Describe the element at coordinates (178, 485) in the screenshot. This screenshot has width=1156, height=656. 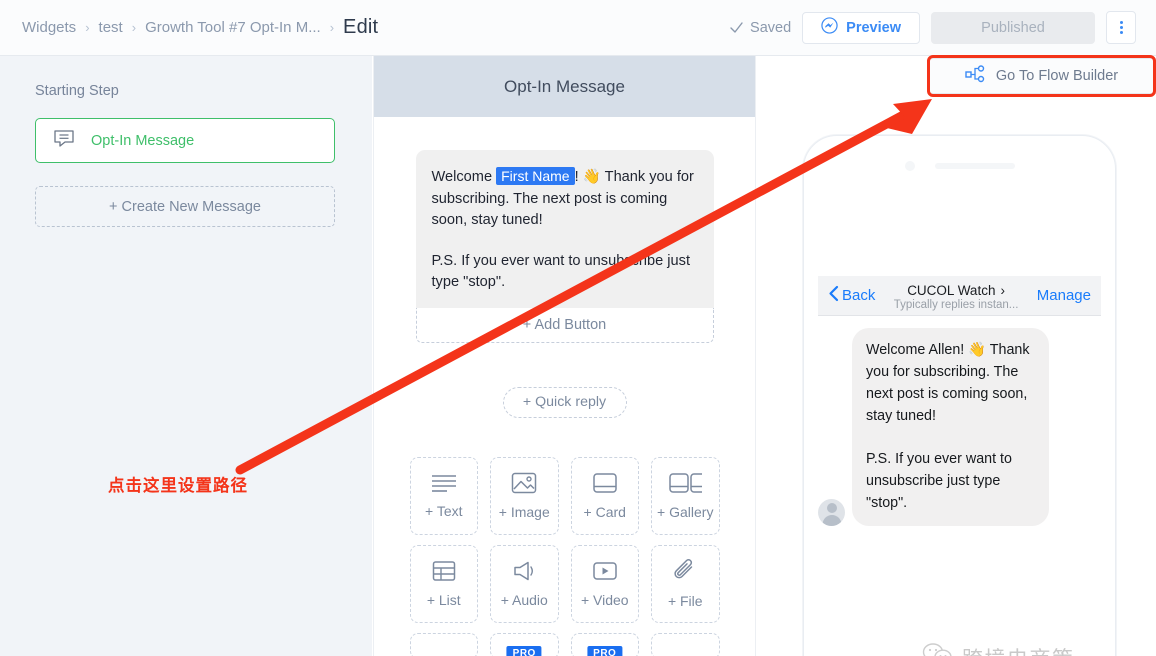
I see `annotation-note-text: 点击这里设置路径` at that location.